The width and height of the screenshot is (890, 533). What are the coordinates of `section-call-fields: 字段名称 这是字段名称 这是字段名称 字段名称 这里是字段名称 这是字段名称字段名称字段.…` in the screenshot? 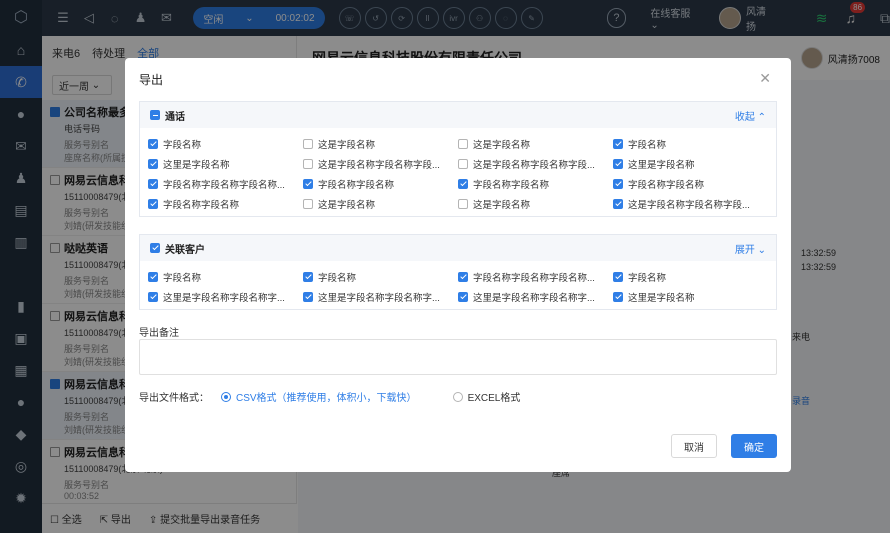 It's located at (458, 172).